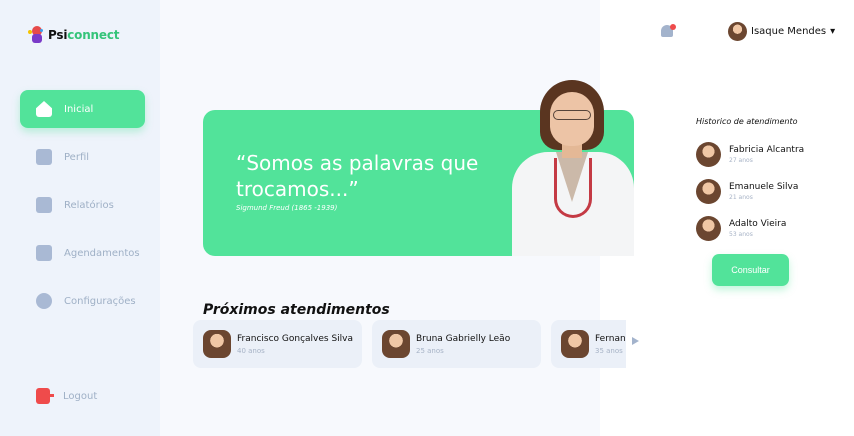 Image resolution: width=854 pixels, height=436 pixels. Describe the element at coordinates (36, 35) in the screenshot. I see `logo-icon` at that location.